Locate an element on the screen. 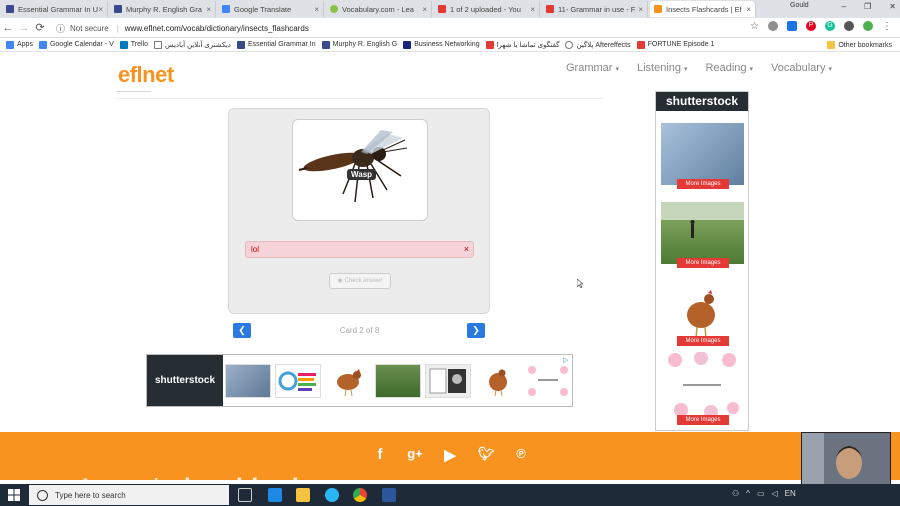  tab-essential-grammar: Essential Grammar In U × is located at coordinates (55, 9).